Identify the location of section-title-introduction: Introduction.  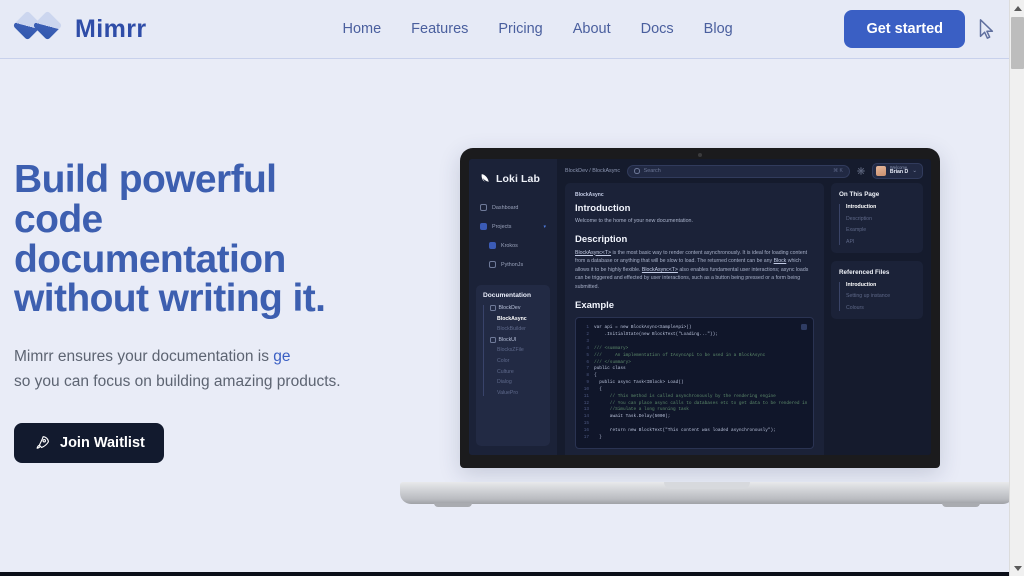
(603, 208).